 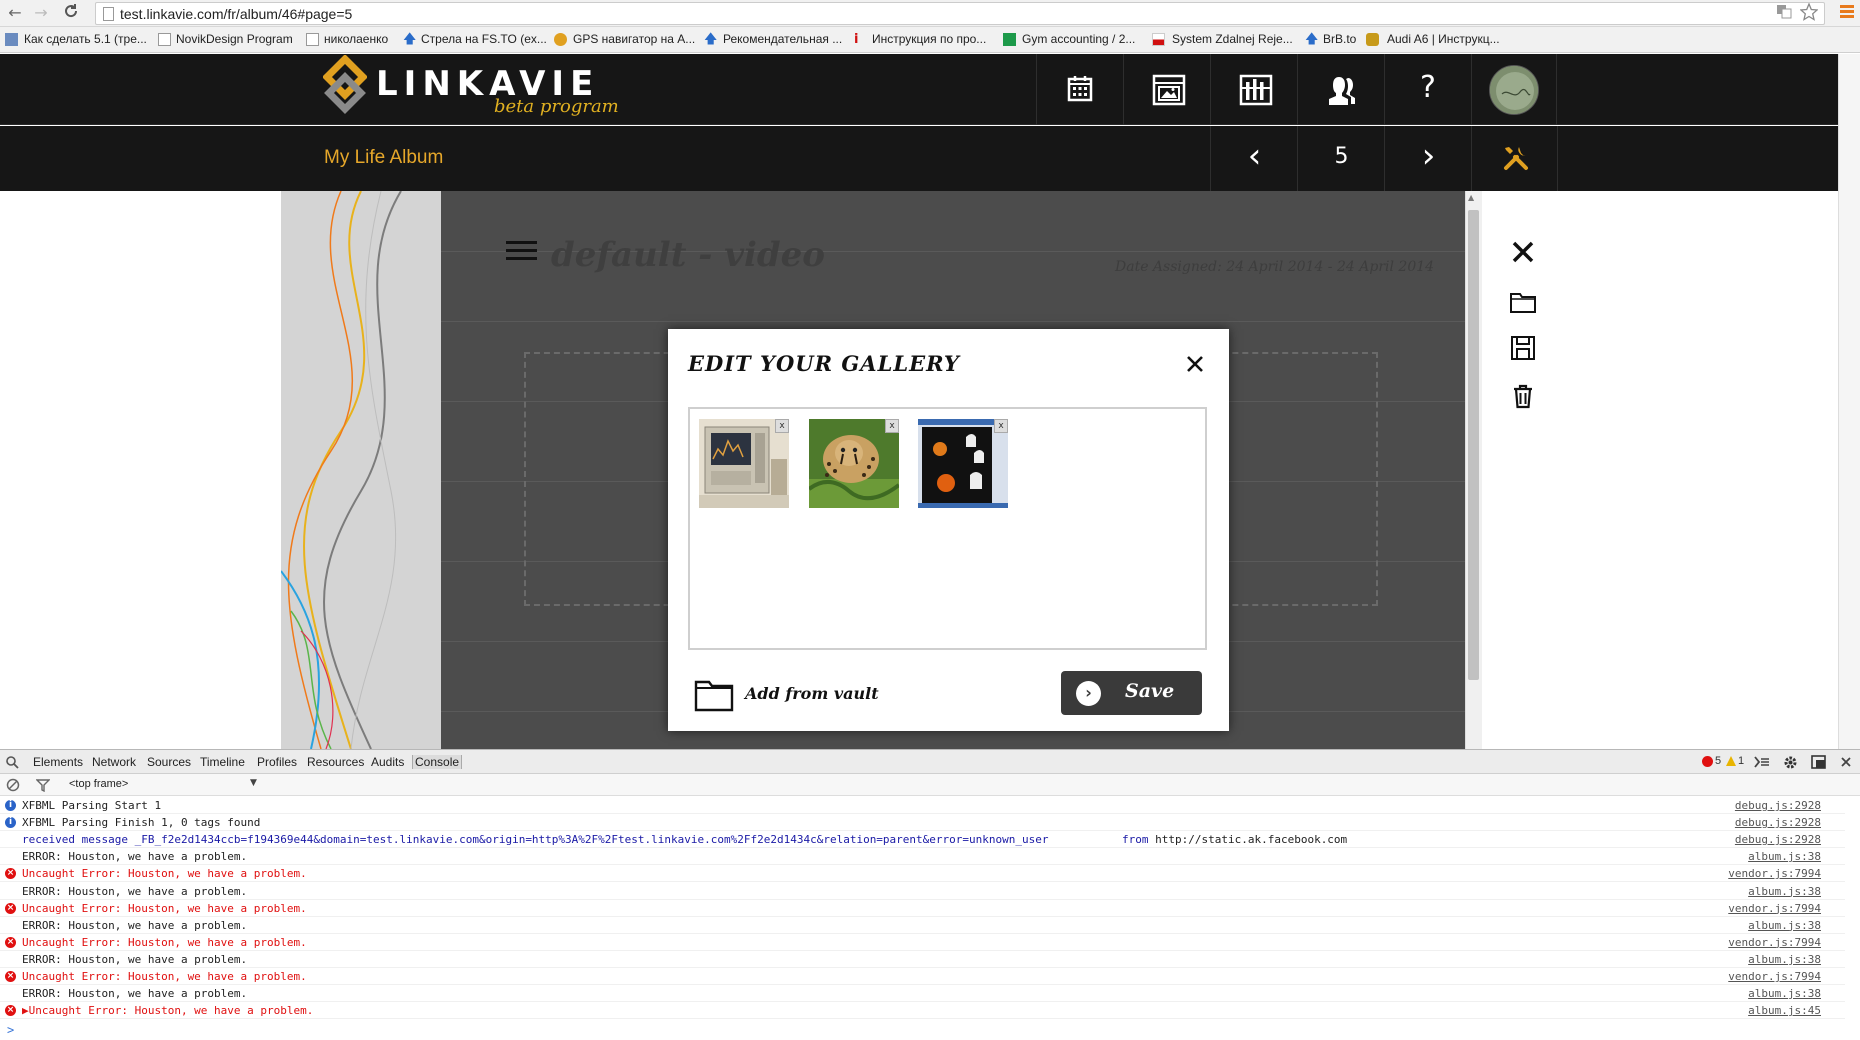 What do you see at coordinates (277, 762) in the screenshot?
I see `tab-profiles: Profiles` at bounding box center [277, 762].